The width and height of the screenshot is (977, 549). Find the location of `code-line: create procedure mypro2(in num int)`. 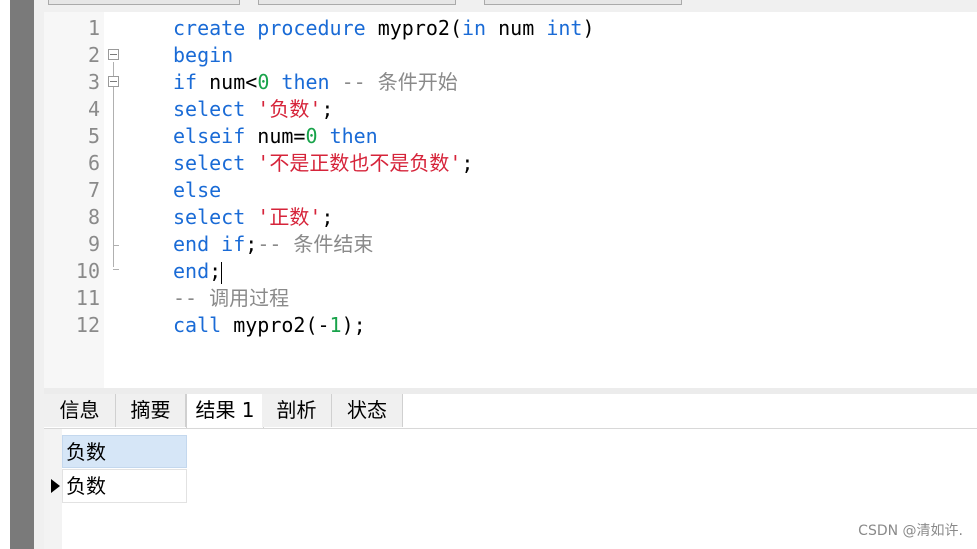

code-line: create procedure mypro2(in num int) is located at coordinates (383, 28).